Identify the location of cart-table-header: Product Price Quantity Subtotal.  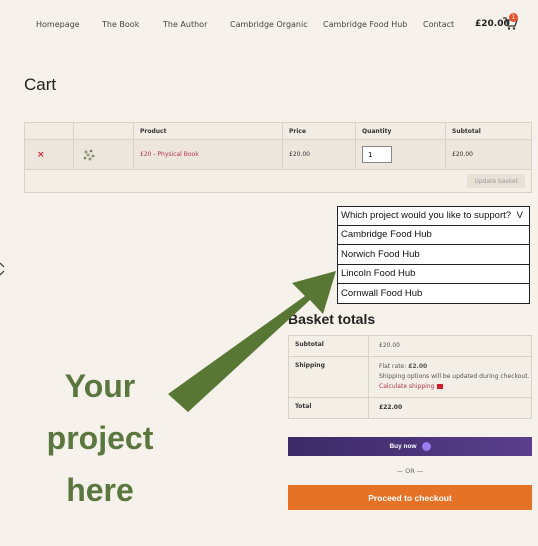
(278, 131).